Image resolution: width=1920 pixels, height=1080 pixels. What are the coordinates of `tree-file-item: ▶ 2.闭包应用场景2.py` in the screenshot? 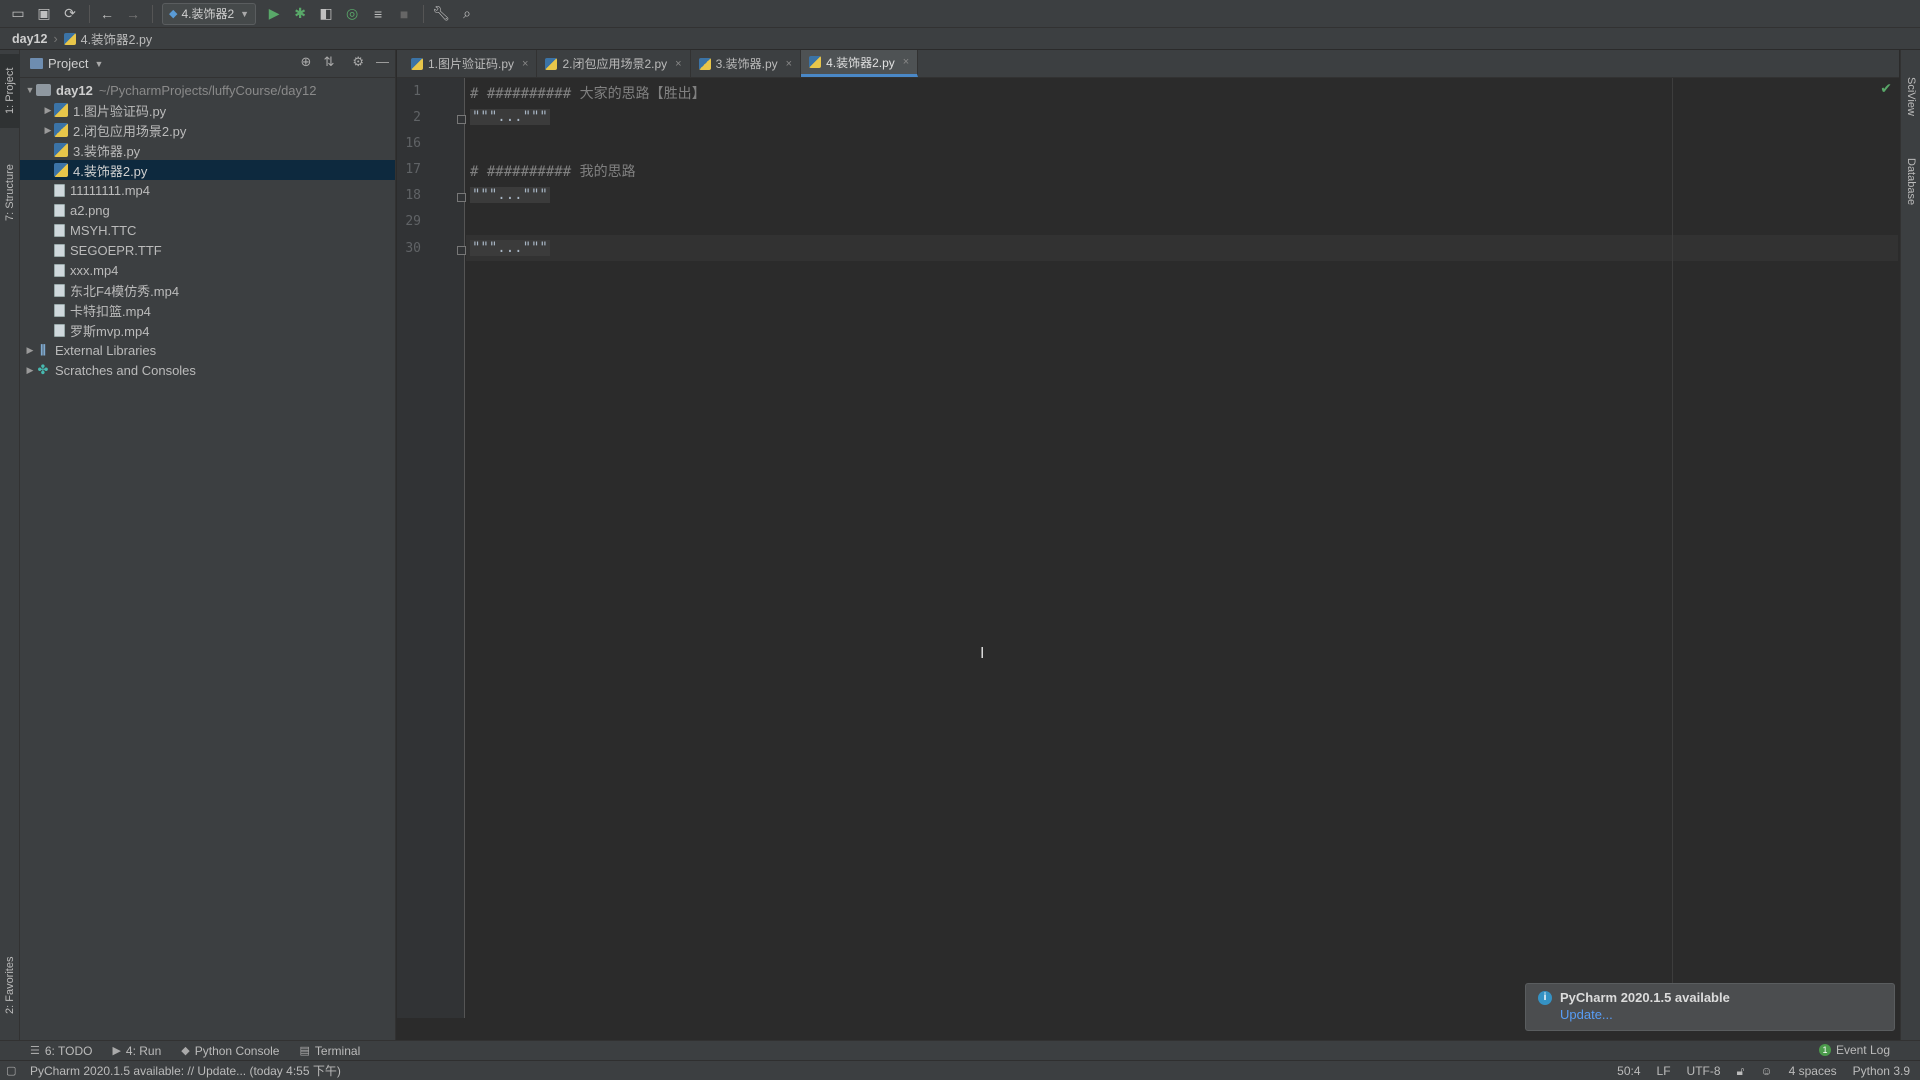 It's located at (207, 130).